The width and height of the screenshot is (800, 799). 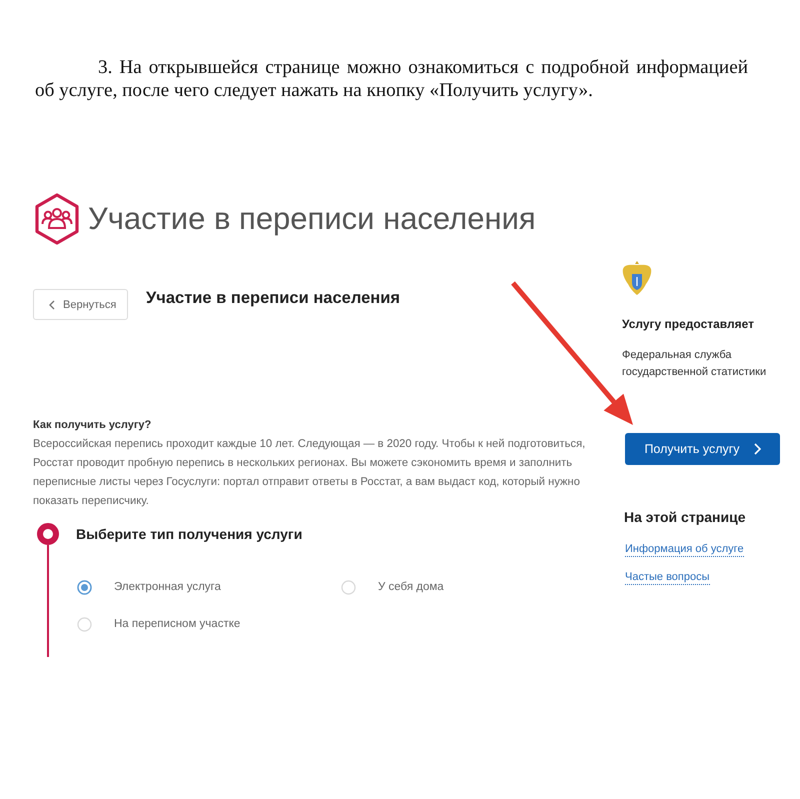 I want to click on back-button: Вернуться, so click(x=80, y=304).